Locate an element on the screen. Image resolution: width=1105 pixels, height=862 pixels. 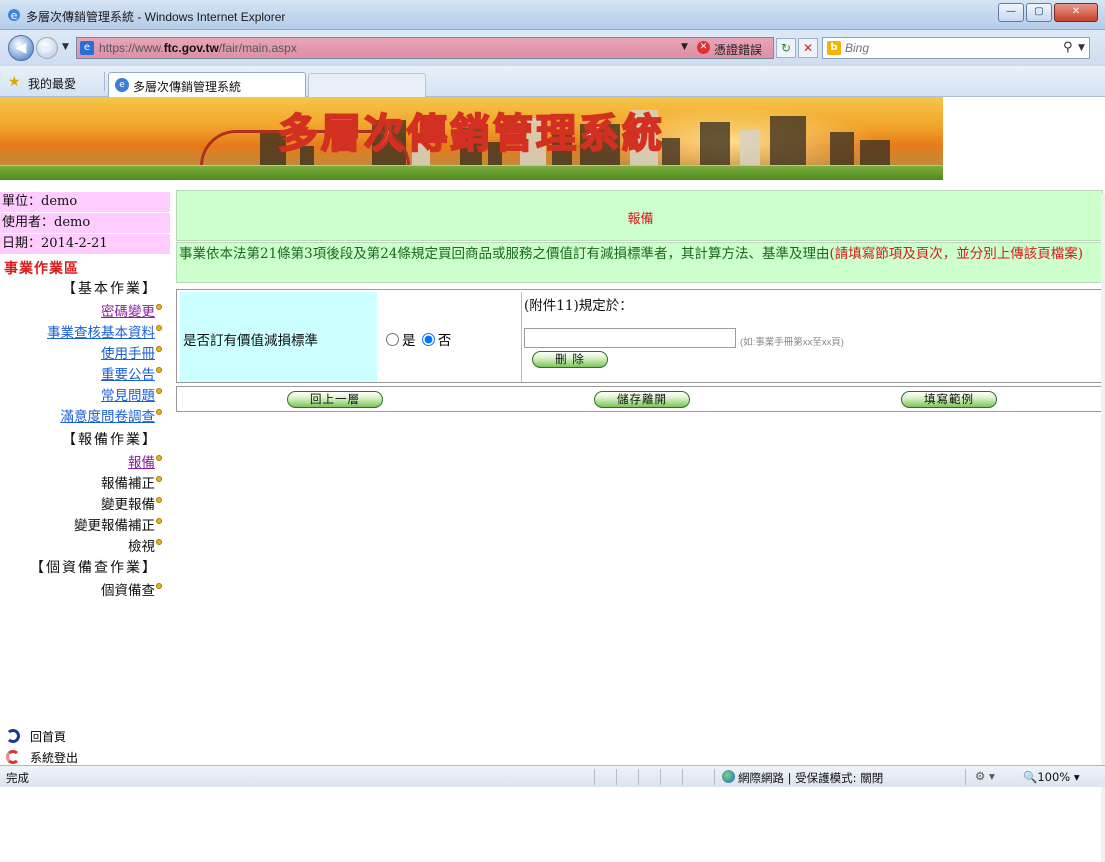
svg-text: e is located at coordinates (14, 15).